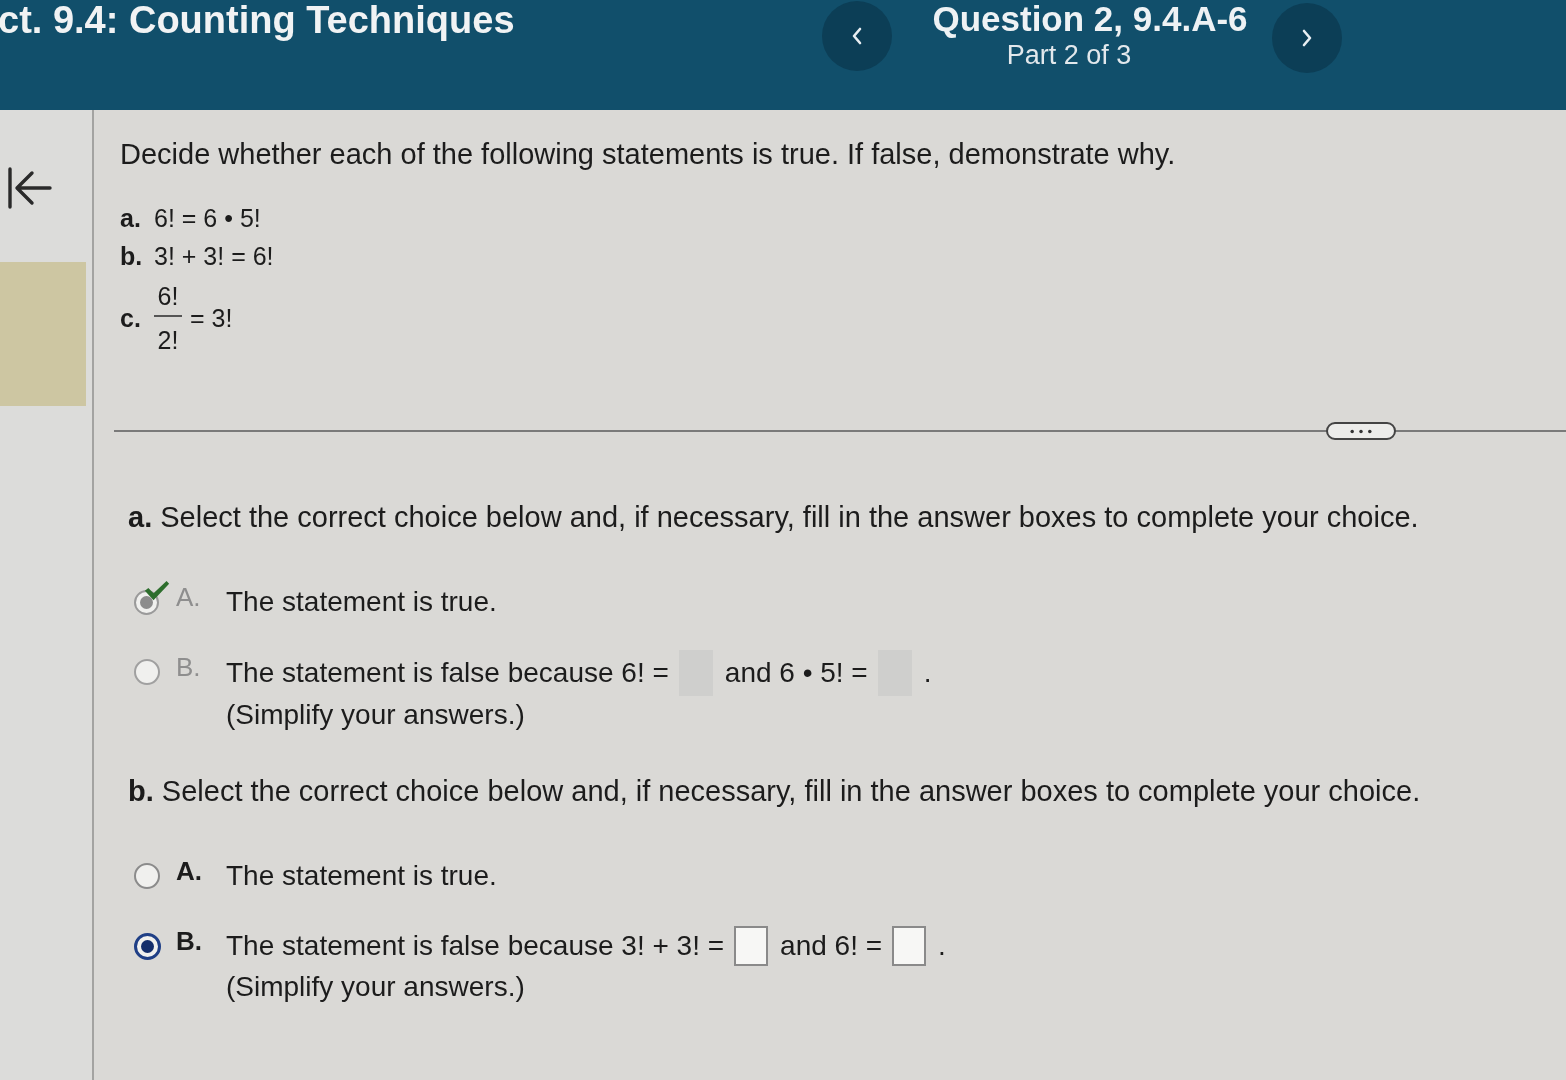  I want to click on choice-text: The statement is false because 3! + 3! =, so click(475, 946).